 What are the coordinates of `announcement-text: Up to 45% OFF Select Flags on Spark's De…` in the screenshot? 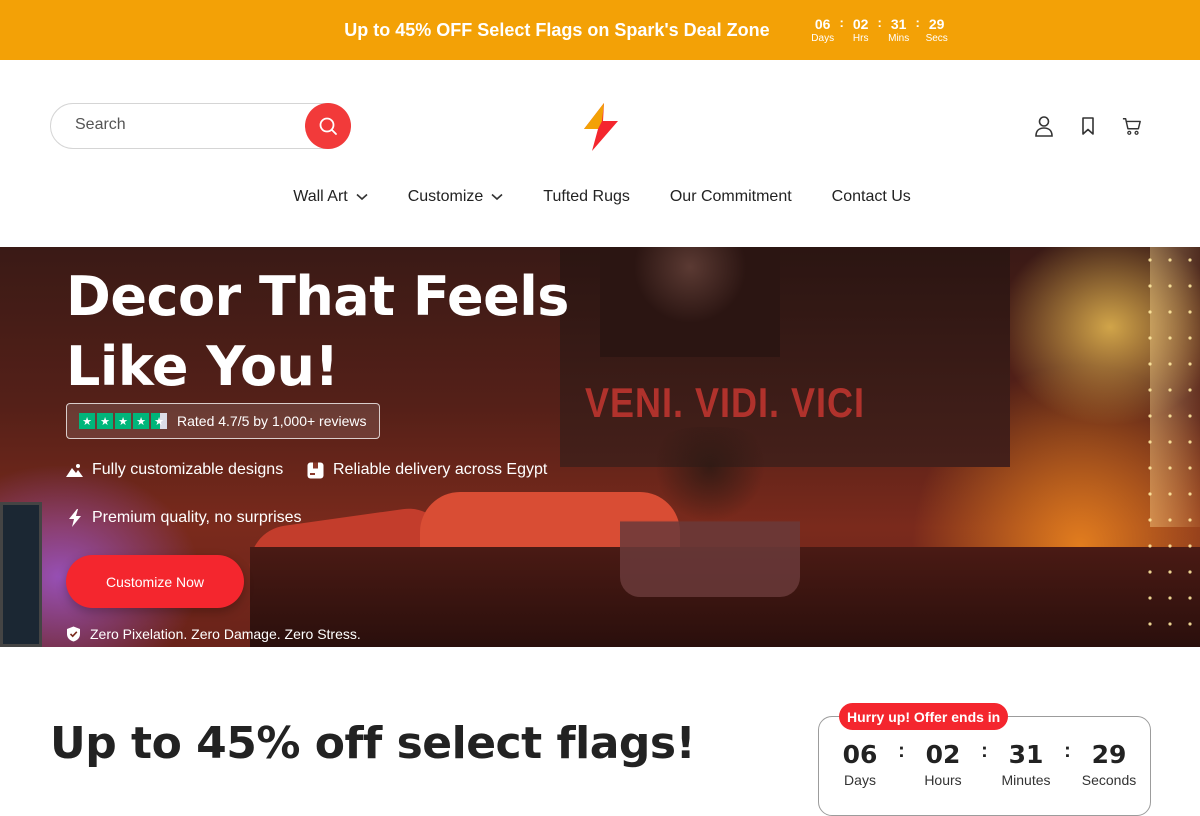 It's located at (557, 29).